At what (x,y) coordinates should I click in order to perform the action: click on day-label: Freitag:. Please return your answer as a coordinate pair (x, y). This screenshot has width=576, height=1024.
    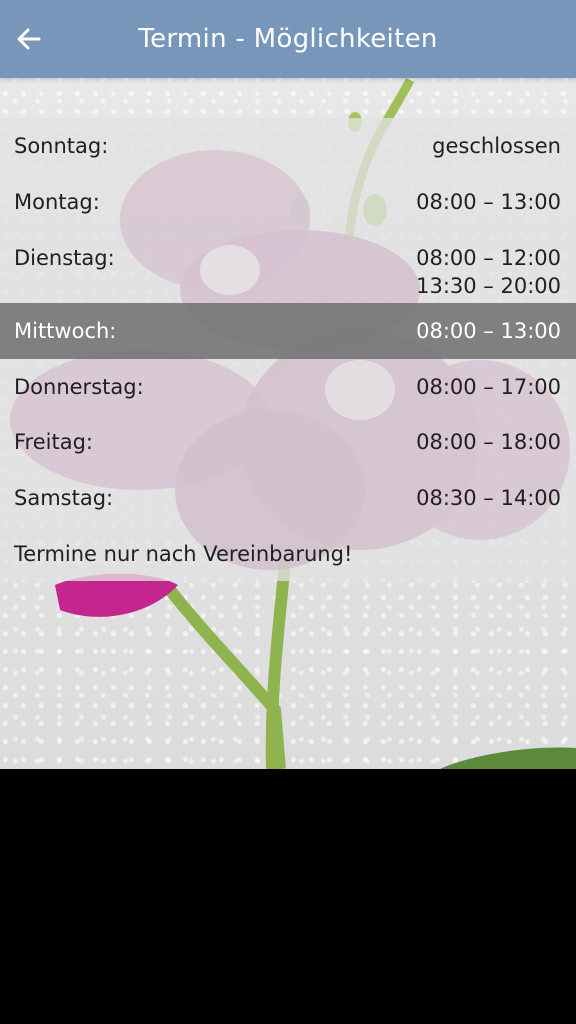
    Looking at the image, I should click on (53, 442).